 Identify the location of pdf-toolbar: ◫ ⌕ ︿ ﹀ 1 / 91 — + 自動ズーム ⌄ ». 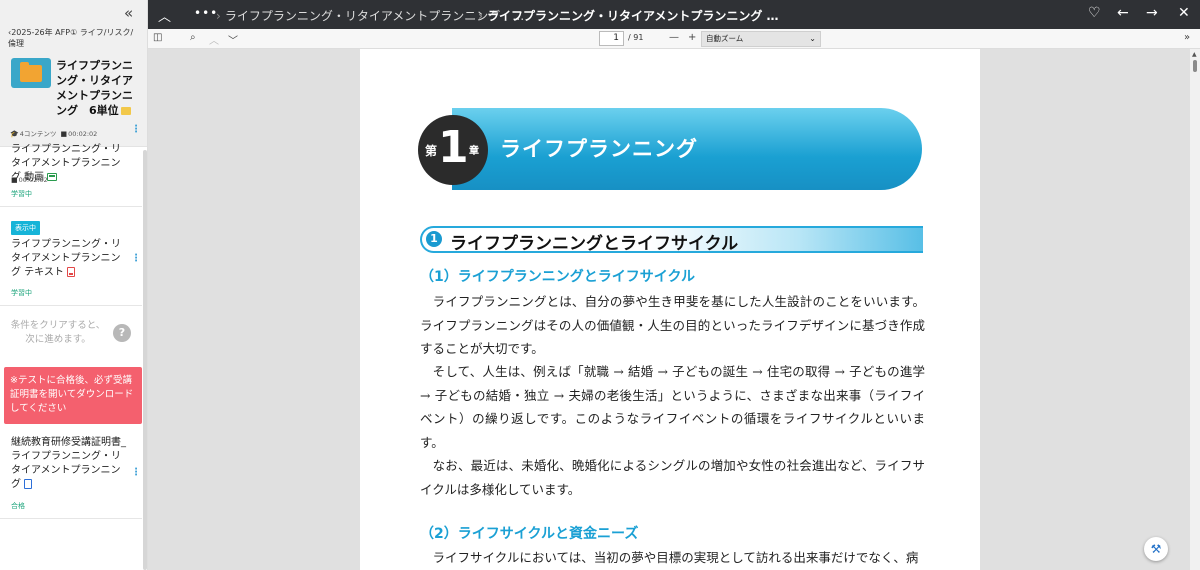
(674, 39).